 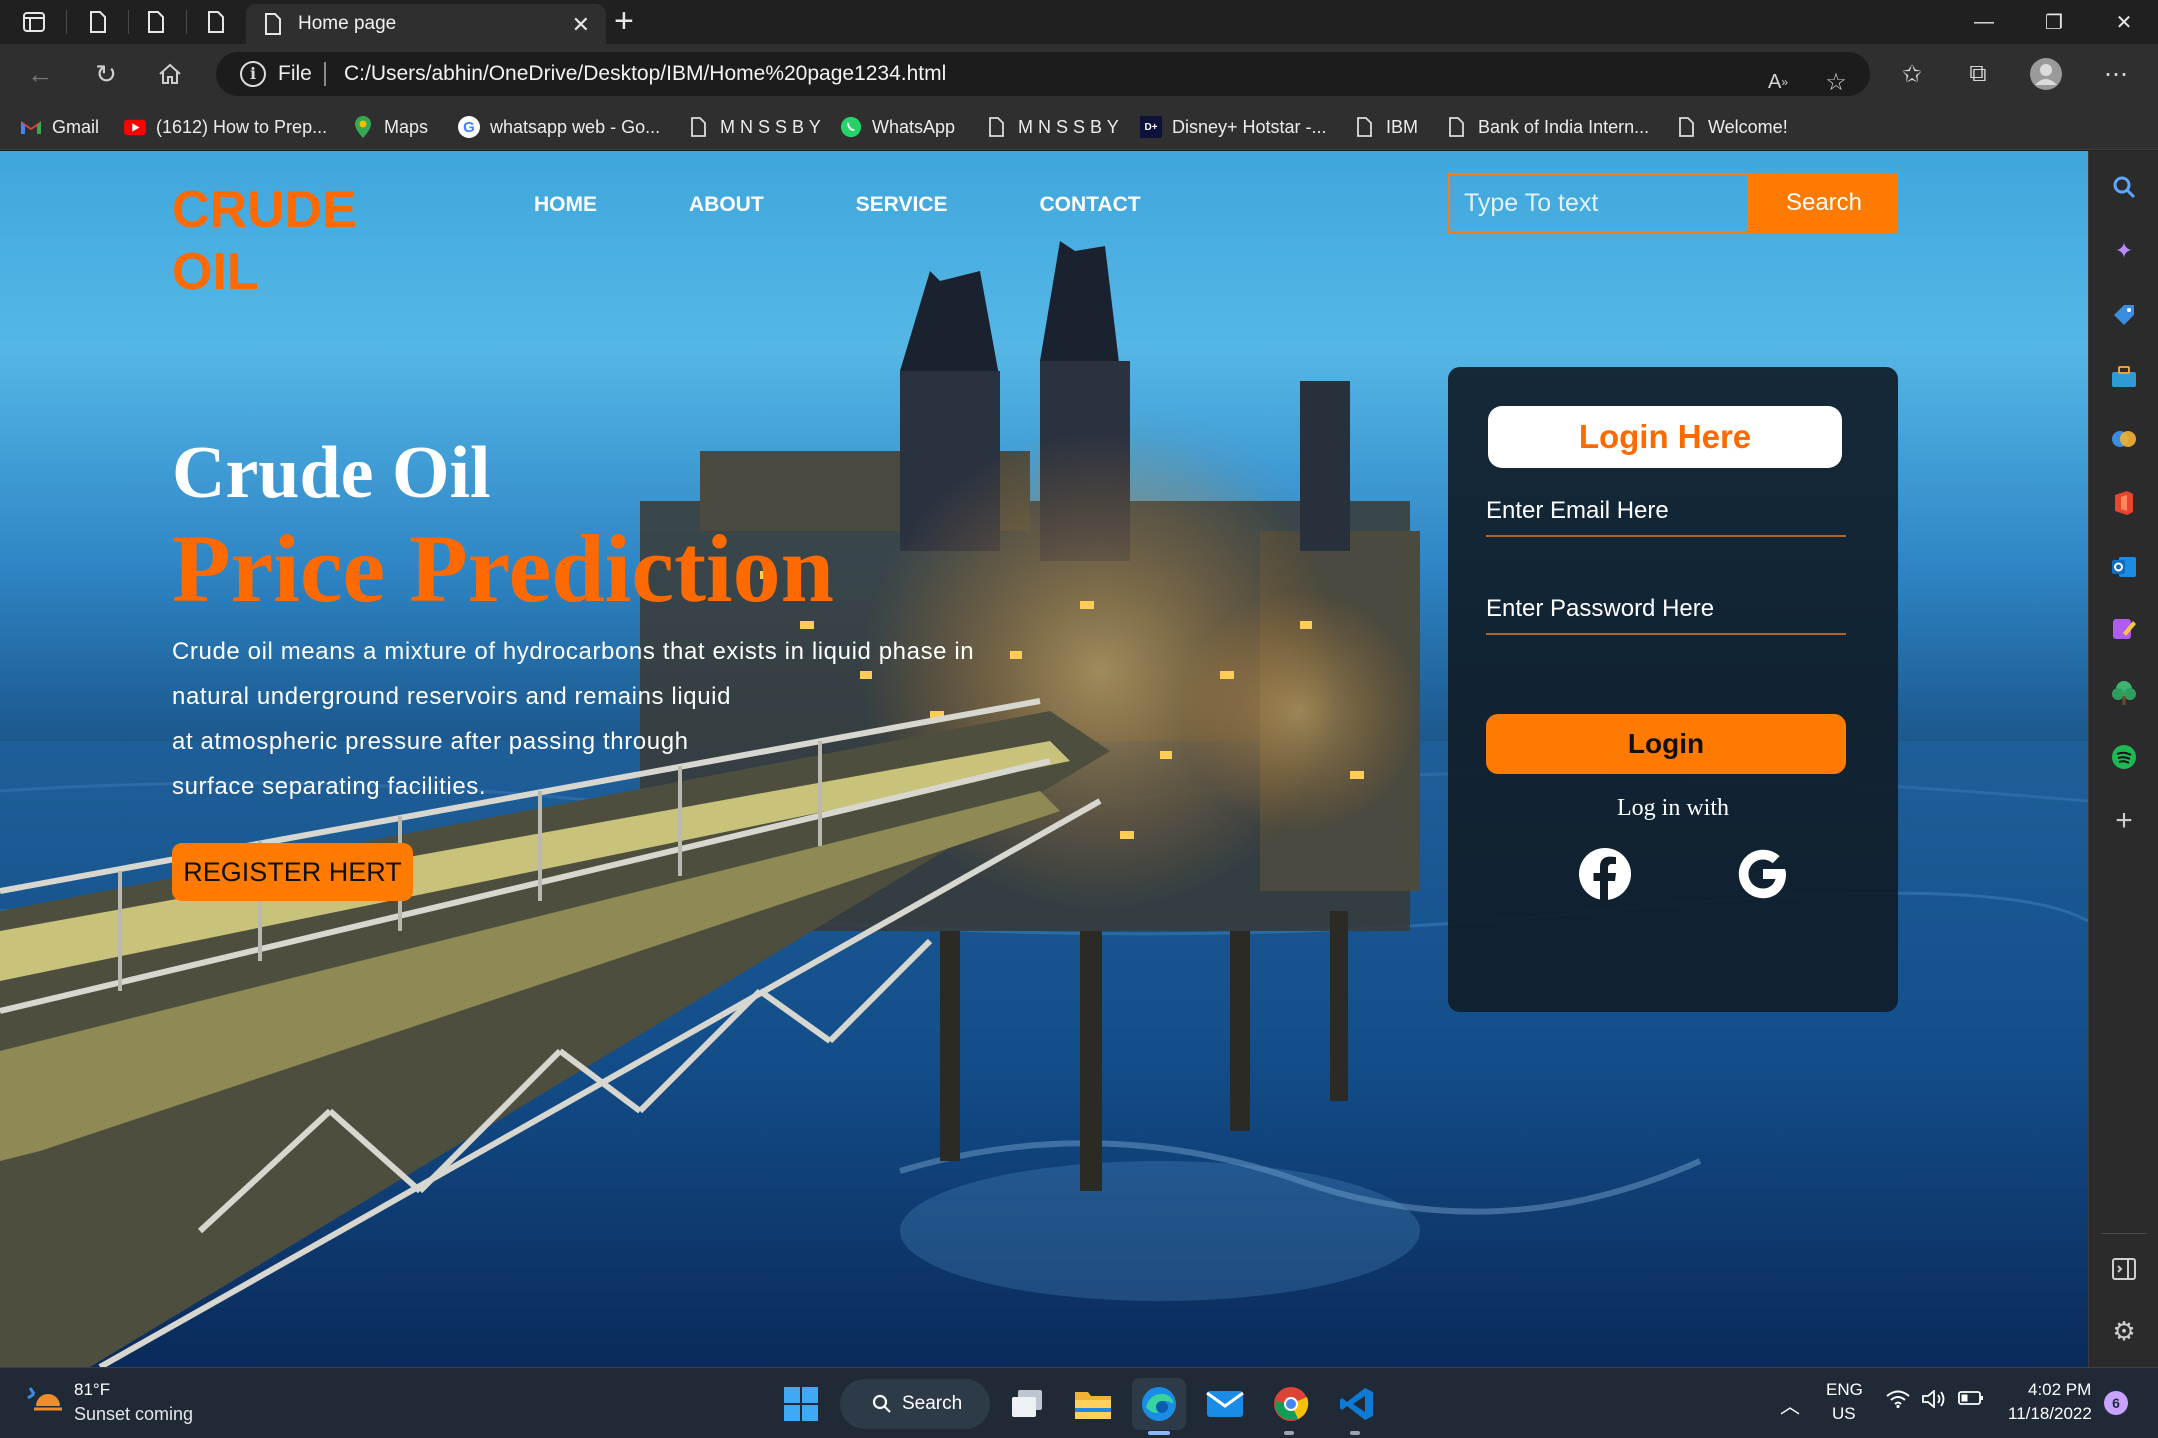 What do you see at coordinates (902, 205) in the screenshot?
I see `nav-service: SERVICE` at bounding box center [902, 205].